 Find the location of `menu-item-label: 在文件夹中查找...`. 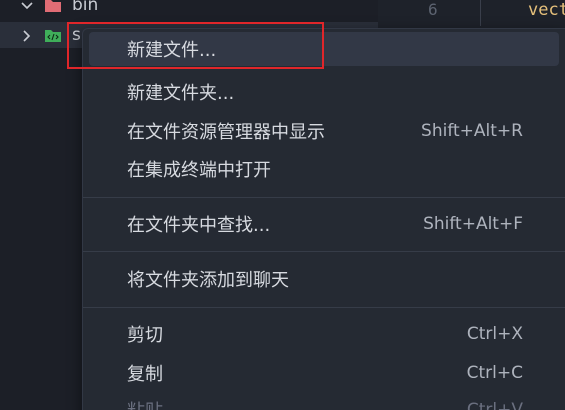

menu-item-label: 在文件夹中查找... is located at coordinates (199, 225).